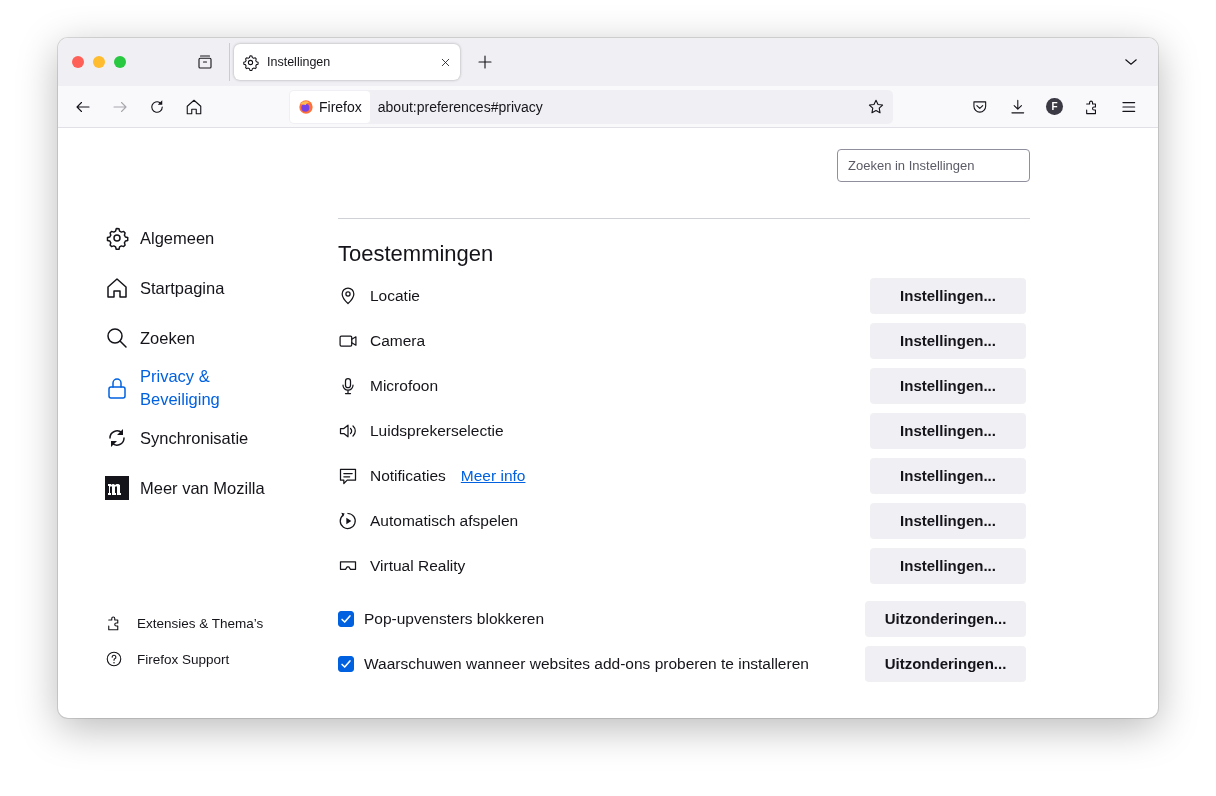  What do you see at coordinates (876, 106) in the screenshot?
I see `bookmark-star-icon` at bounding box center [876, 106].